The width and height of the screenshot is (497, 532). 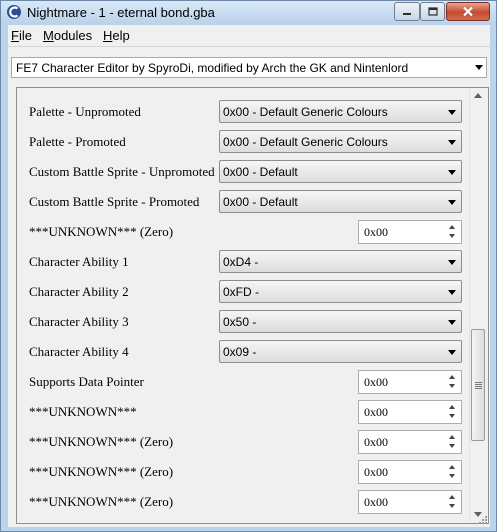 I want to click on field-dropdown: 0x50 -, so click(x=340, y=321).